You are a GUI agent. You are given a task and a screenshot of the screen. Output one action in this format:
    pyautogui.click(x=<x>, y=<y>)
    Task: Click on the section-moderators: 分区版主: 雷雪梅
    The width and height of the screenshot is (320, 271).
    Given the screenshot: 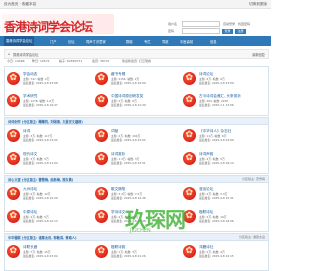 What is the action you would take?
    pyautogui.click(x=253, y=179)
    